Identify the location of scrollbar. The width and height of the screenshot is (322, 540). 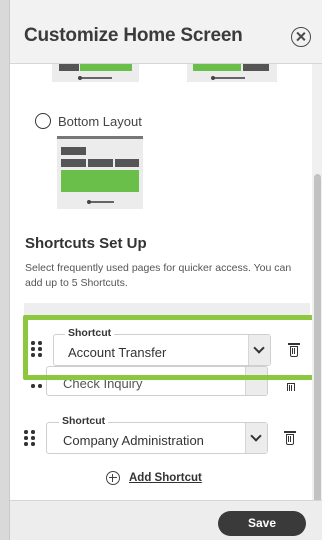
(317, 285).